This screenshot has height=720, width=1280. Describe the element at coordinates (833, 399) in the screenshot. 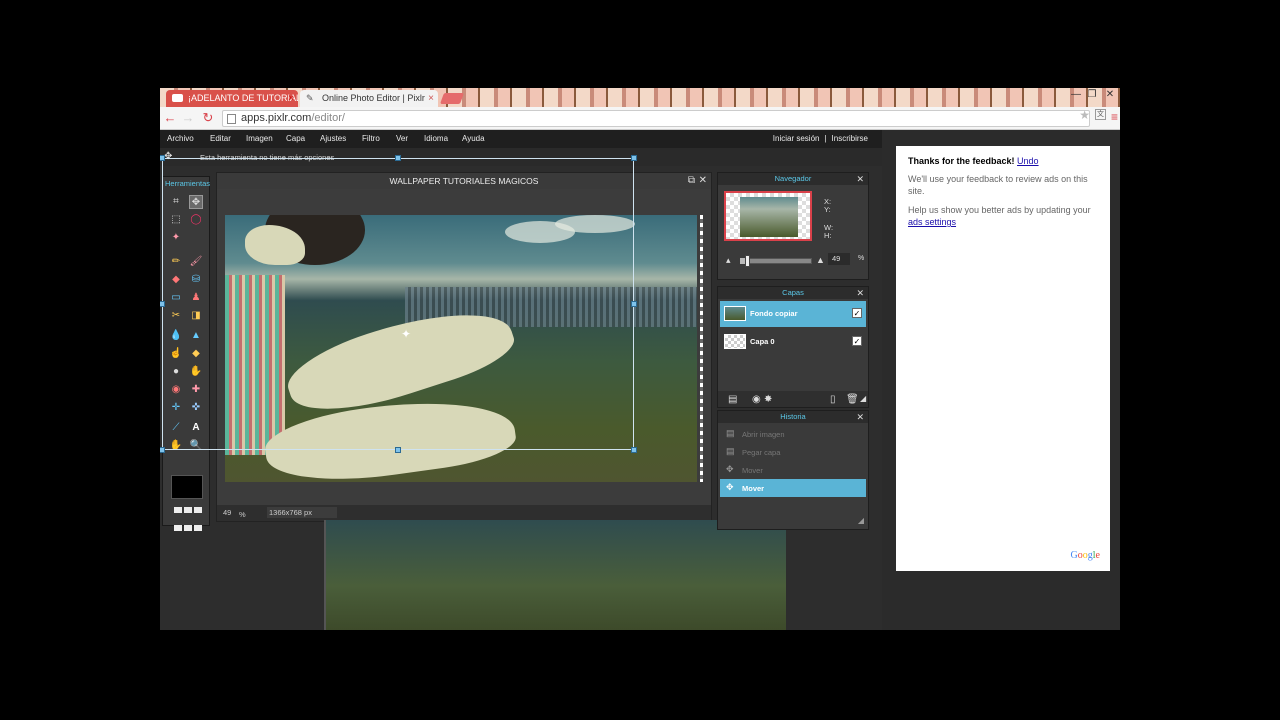

I see `new-layer-icon: ▯` at that location.